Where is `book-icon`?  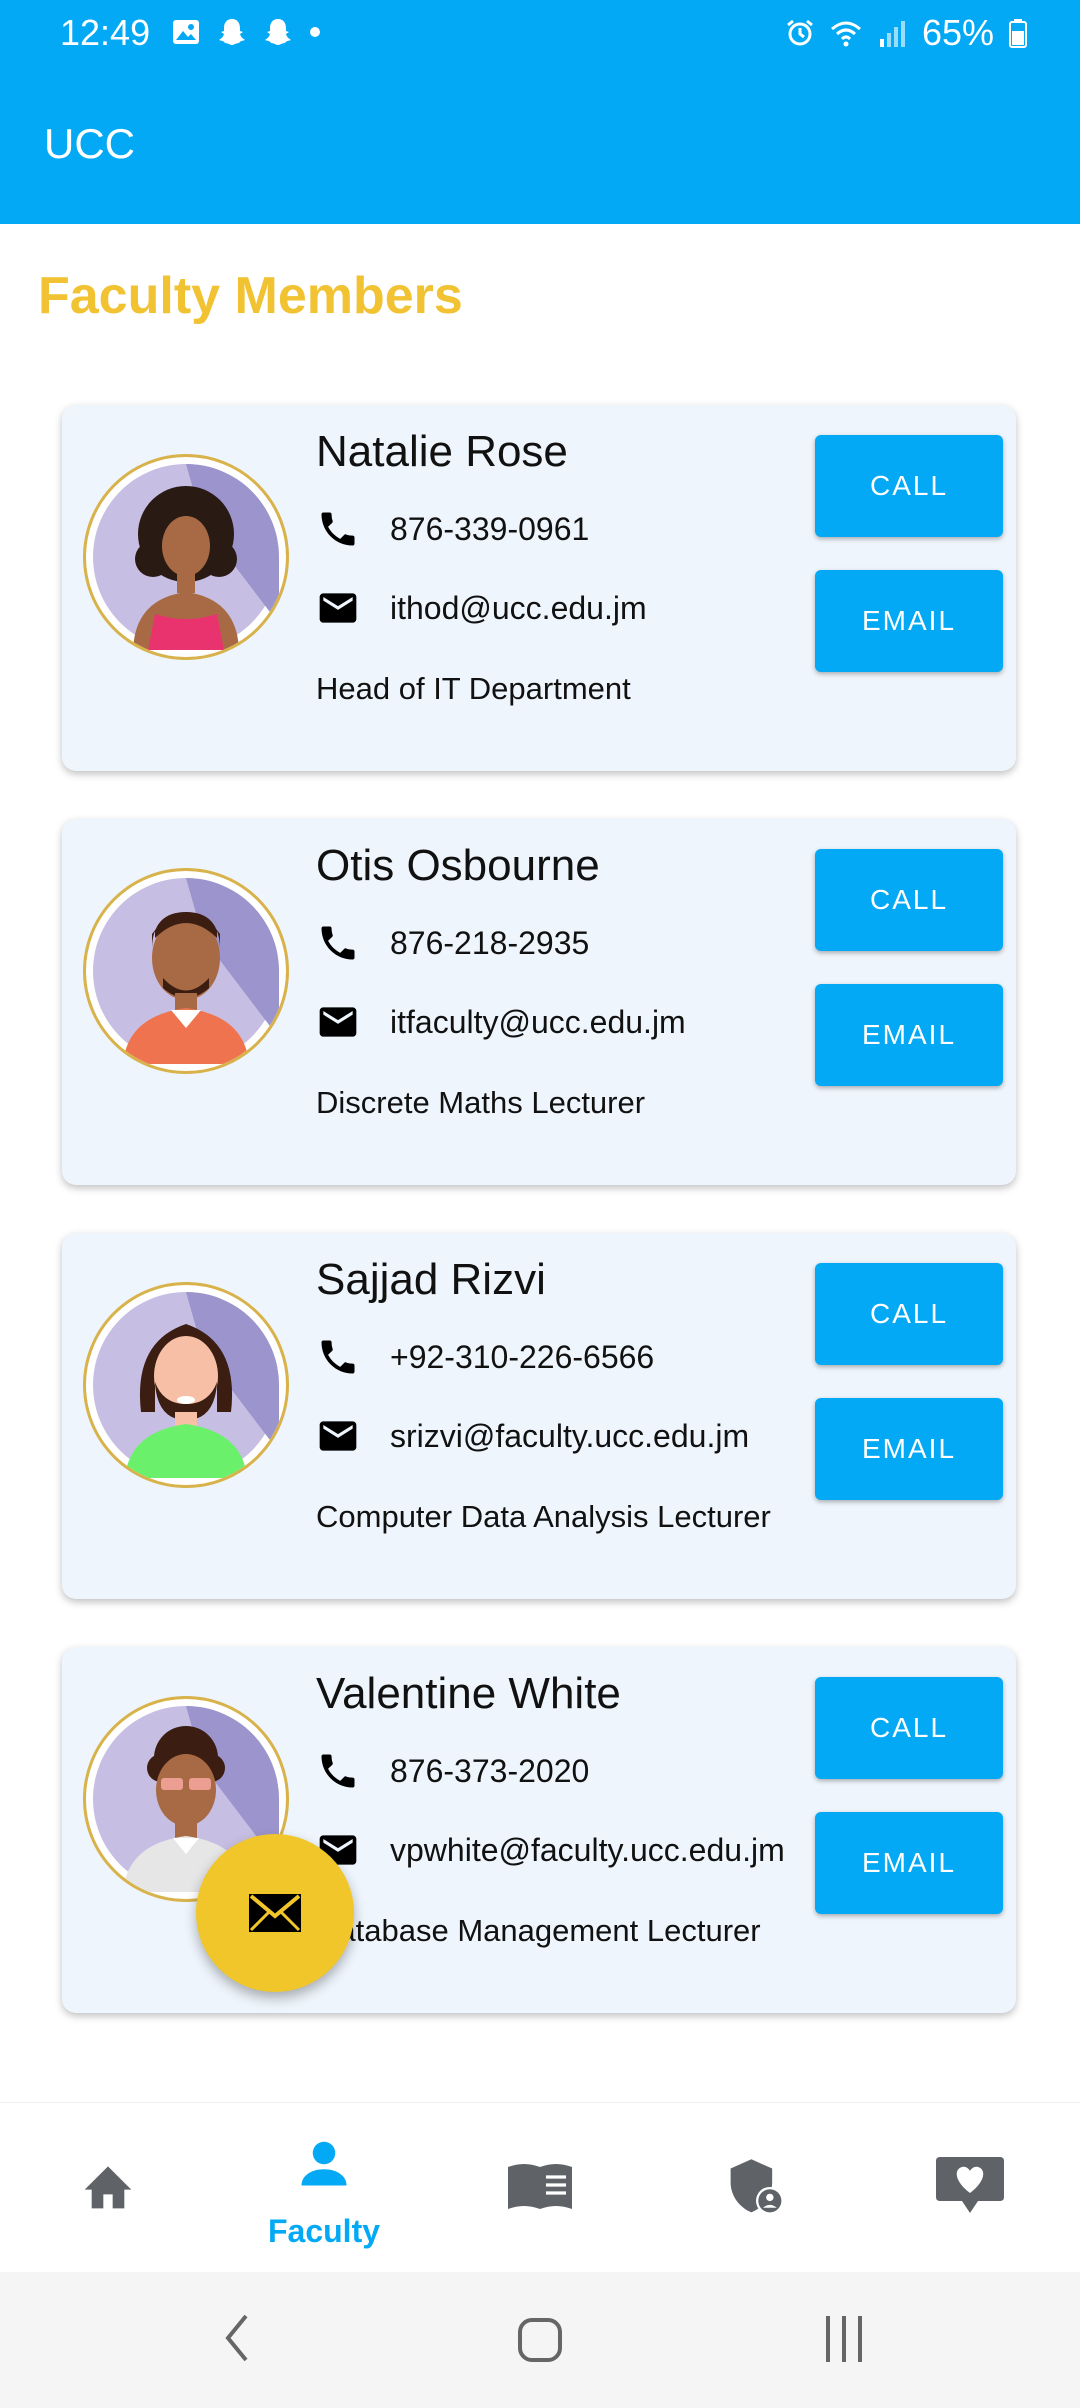
book-icon is located at coordinates (540, 2186).